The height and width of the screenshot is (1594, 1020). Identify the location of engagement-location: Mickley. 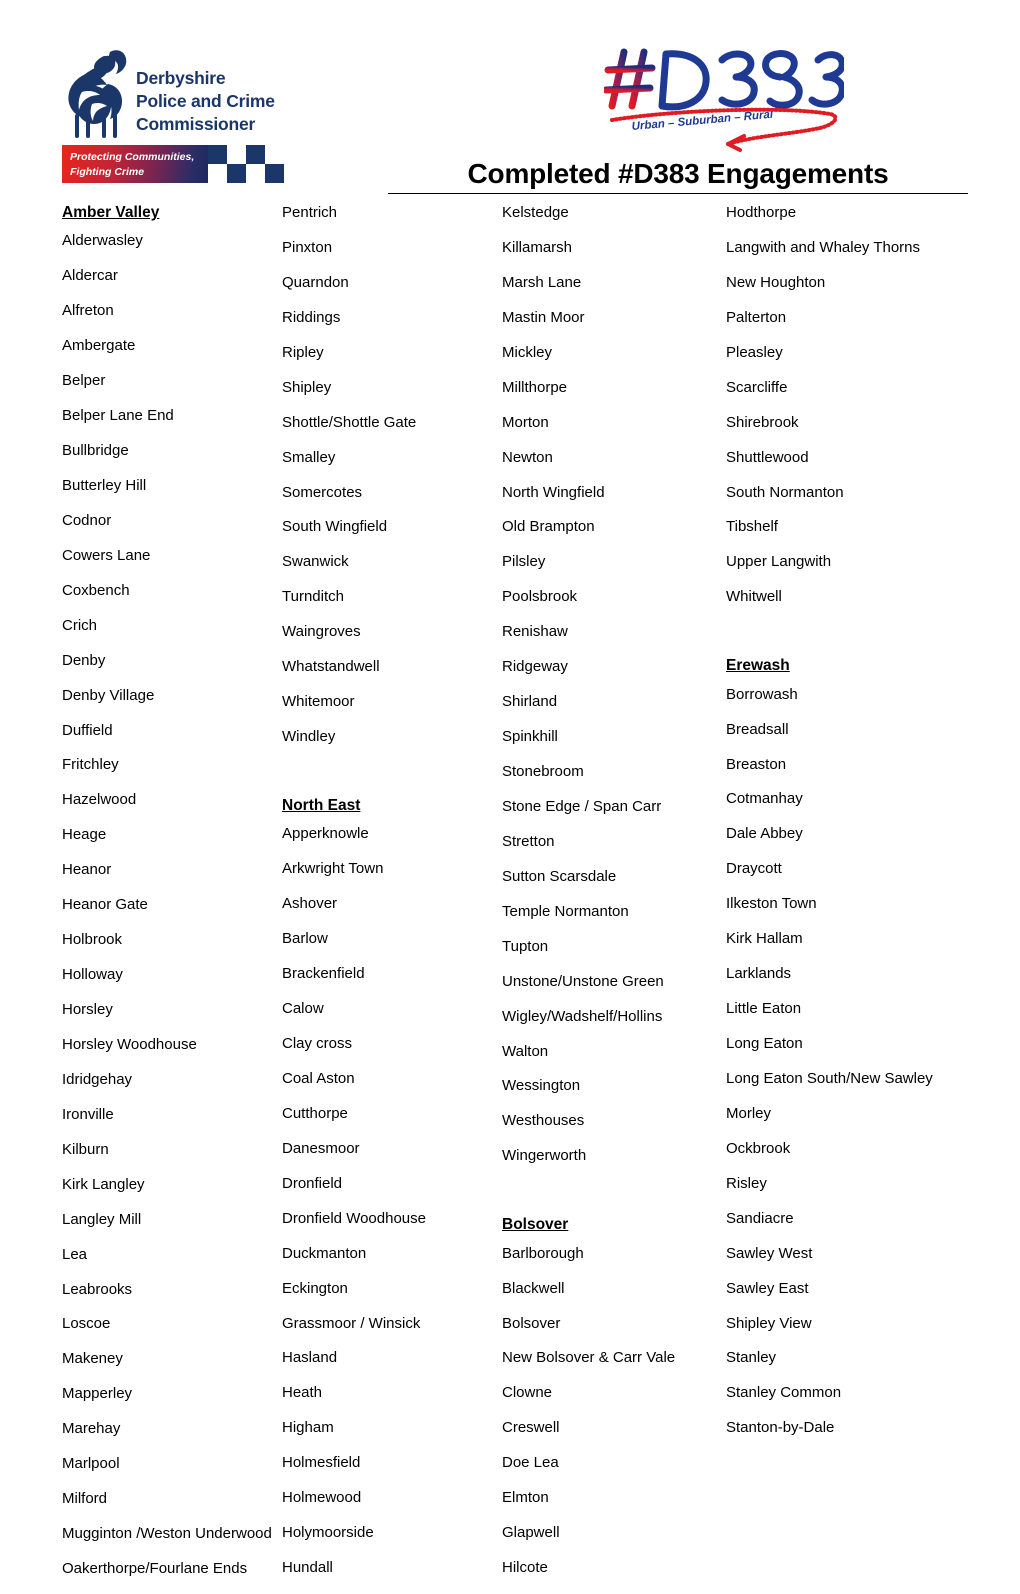
(527, 352).